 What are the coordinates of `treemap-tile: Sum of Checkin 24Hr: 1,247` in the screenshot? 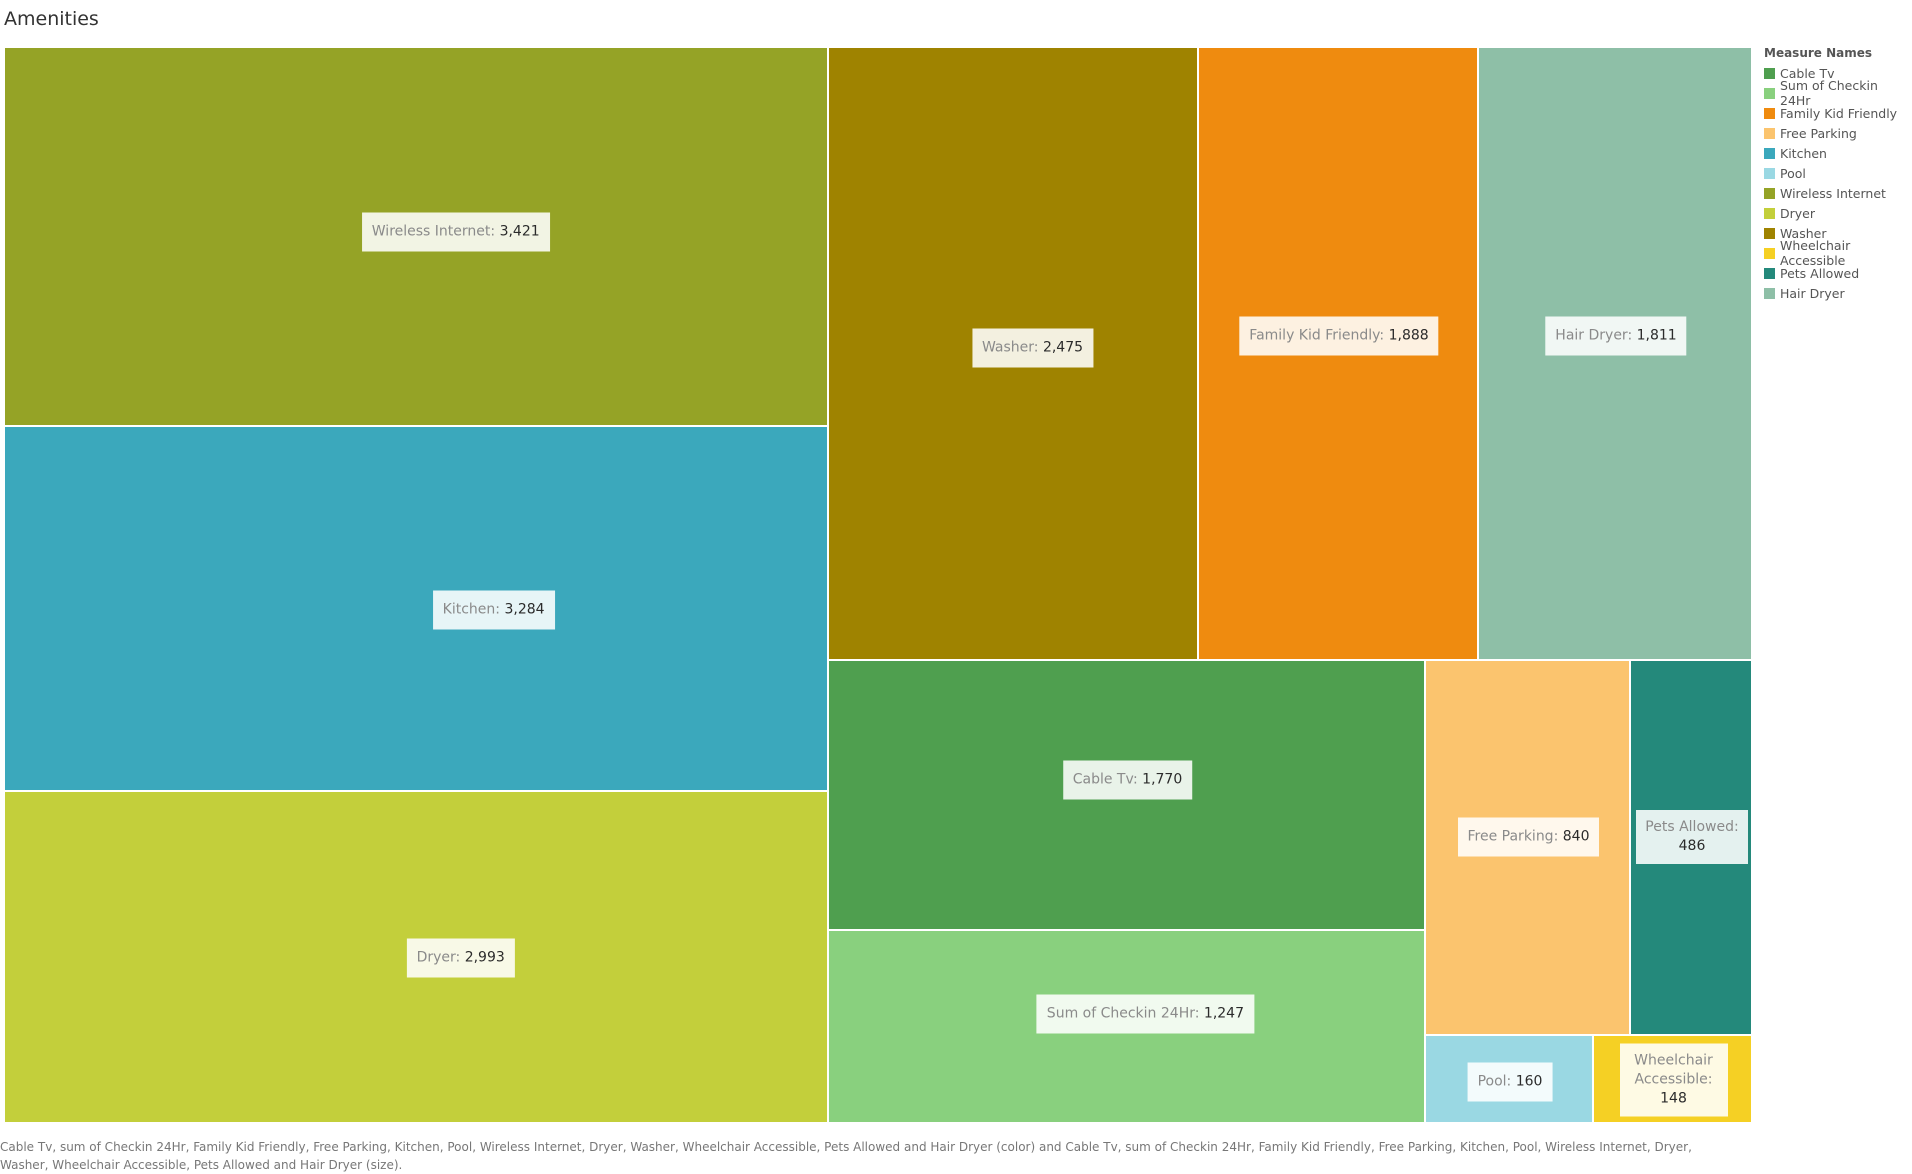 It's located at (1126, 1026).